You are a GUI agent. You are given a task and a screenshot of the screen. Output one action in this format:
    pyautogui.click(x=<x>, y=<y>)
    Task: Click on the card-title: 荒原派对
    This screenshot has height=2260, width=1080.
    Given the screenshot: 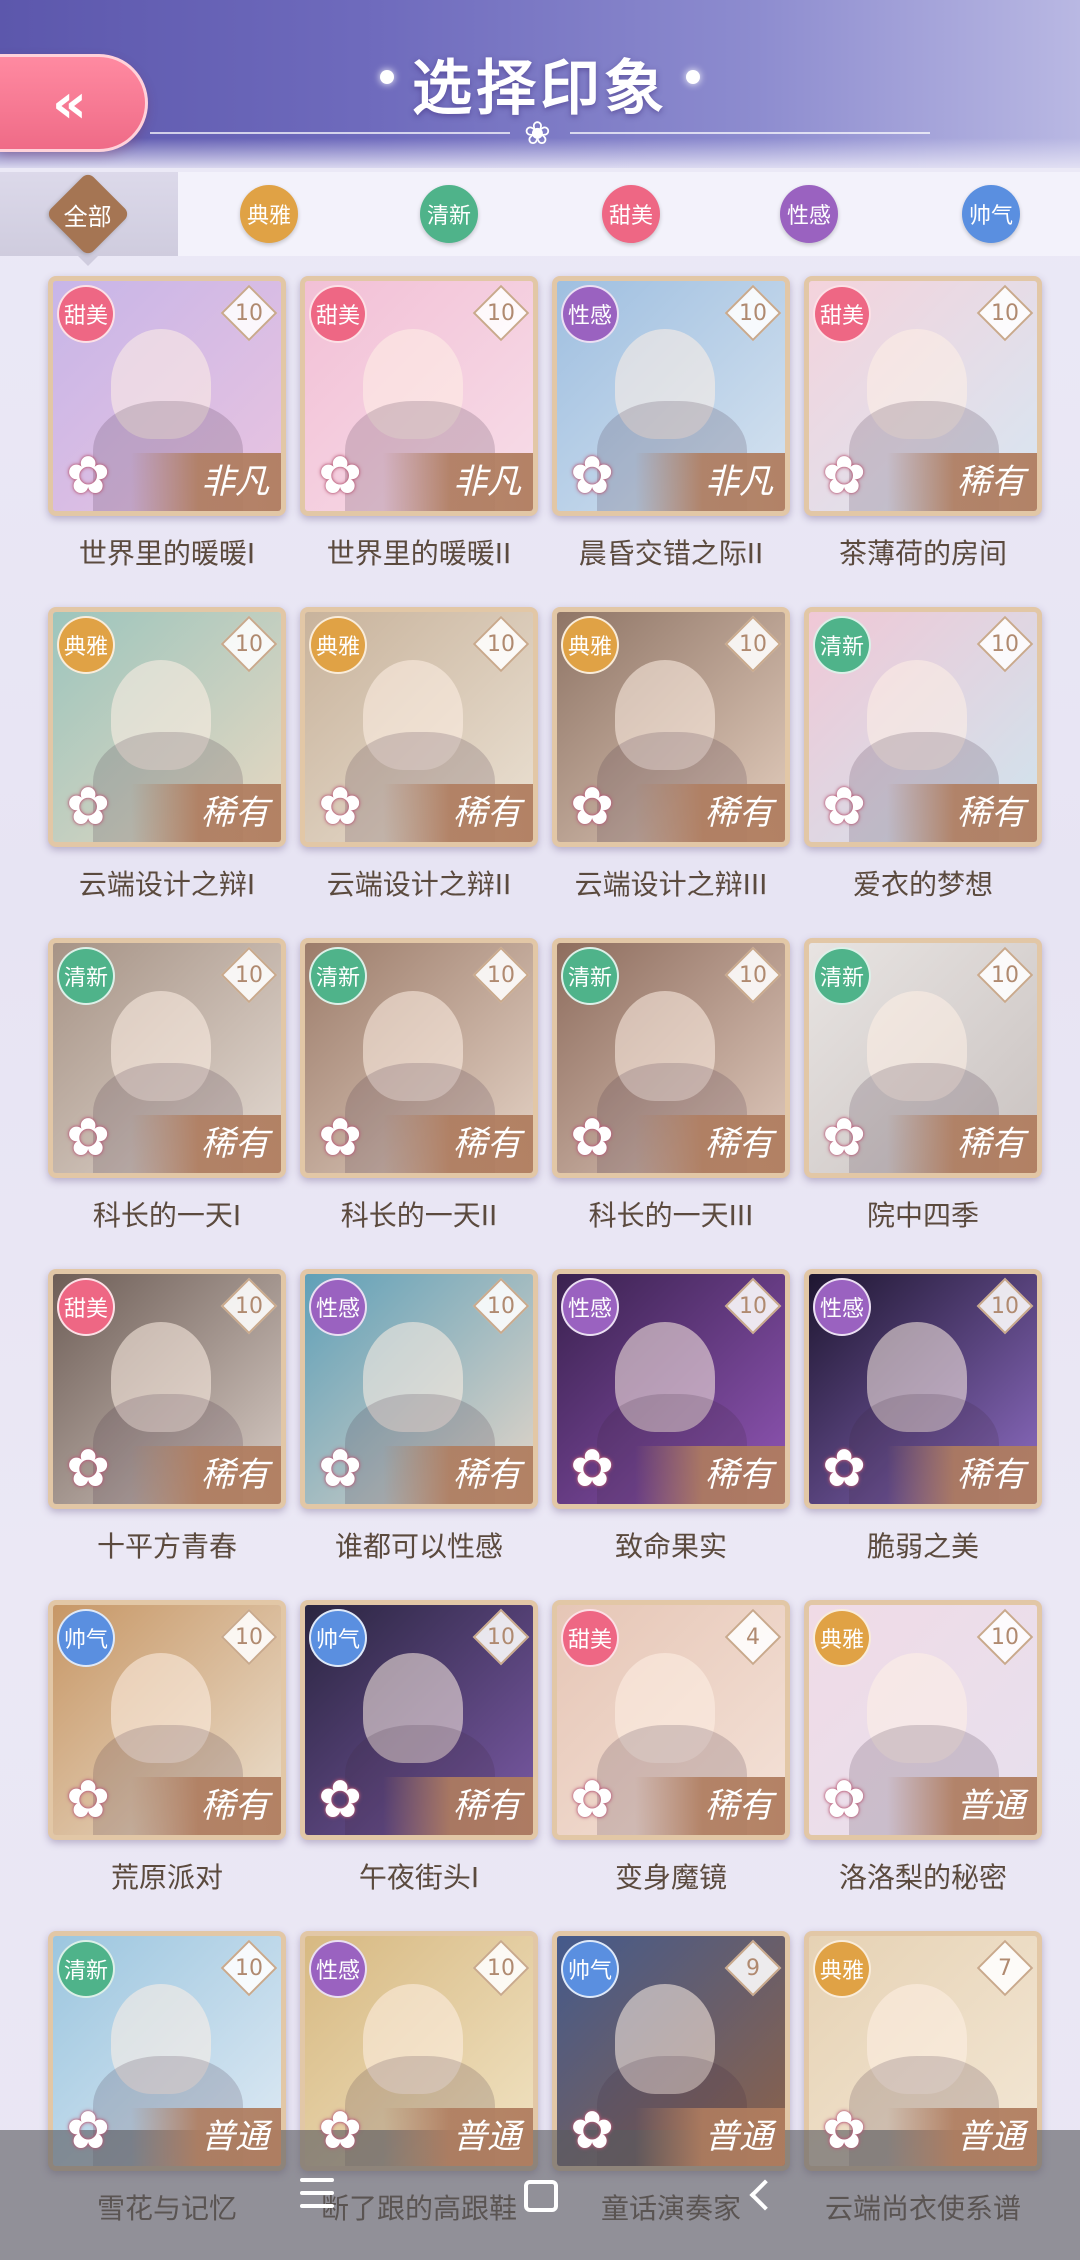 What is the action you would take?
    pyautogui.click(x=166, y=1877)
    